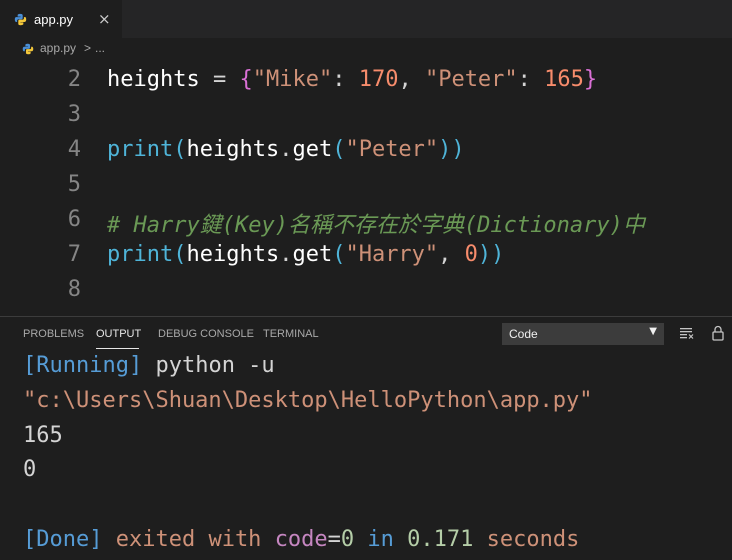  I want to click on tab-label: app.py, so click(54, 19).